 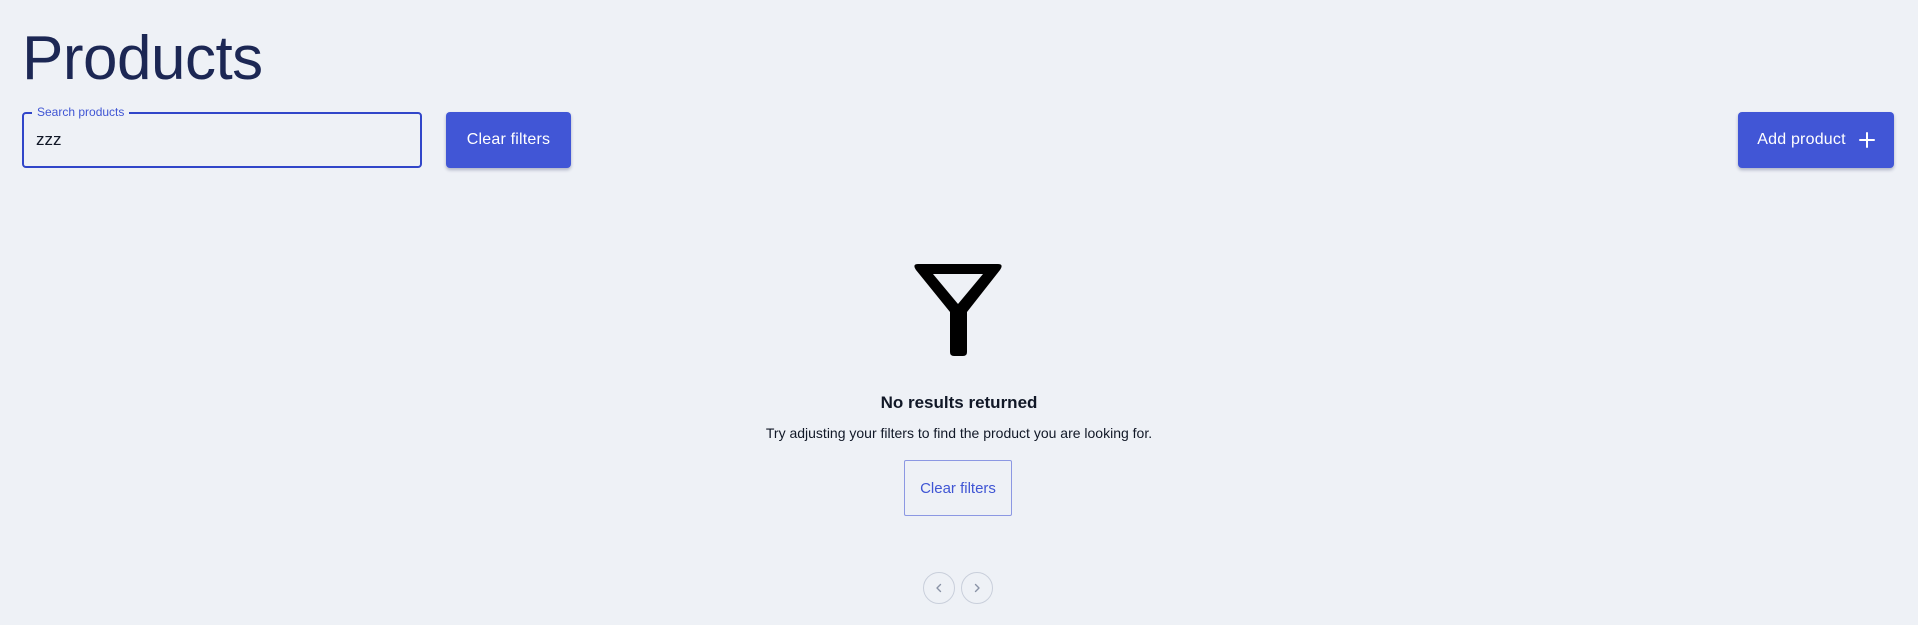 I want to click on previous-page-button, so click(x=939, y=588).